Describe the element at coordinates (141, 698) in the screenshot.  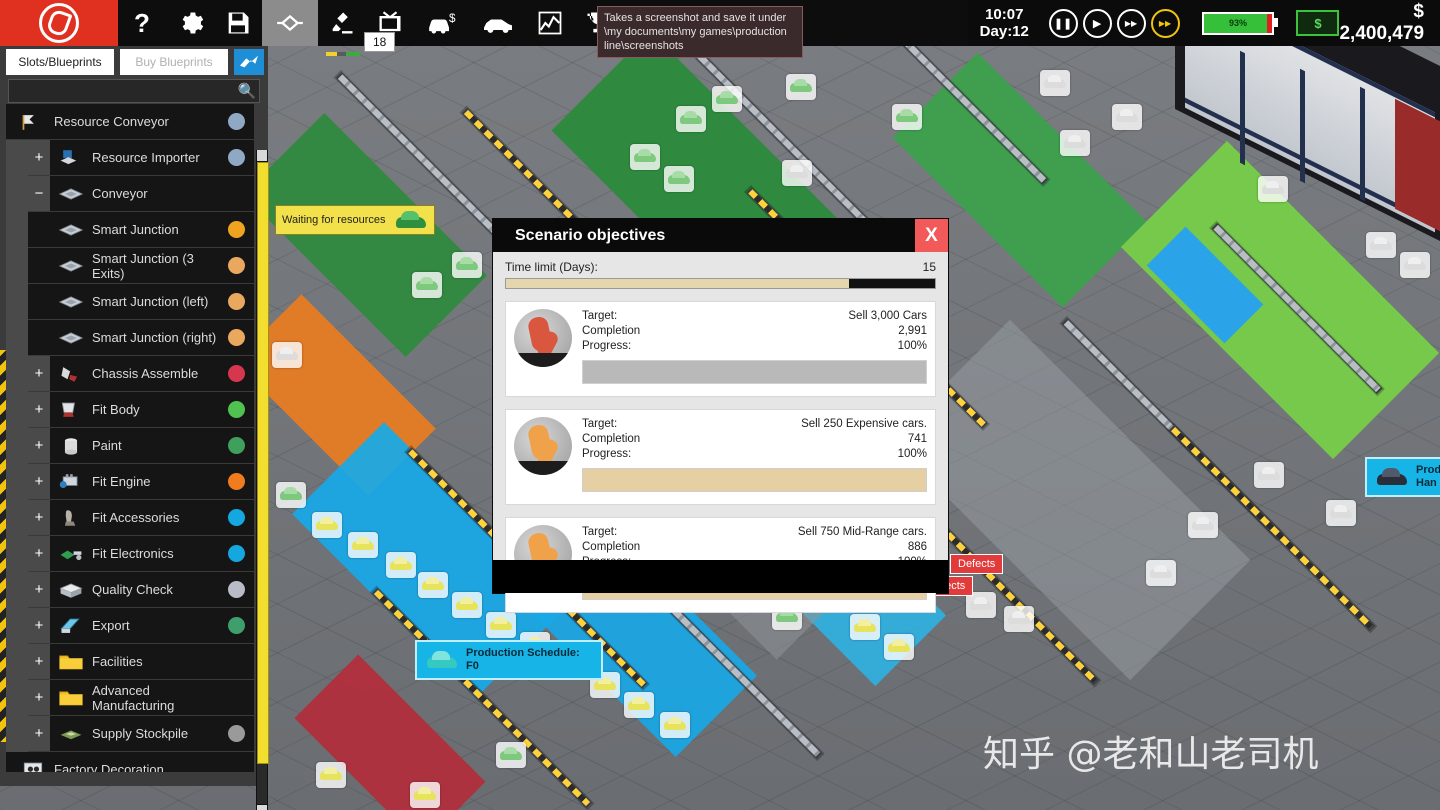
I see `blueprint-row: + Advanced Manufacturing` at that location.